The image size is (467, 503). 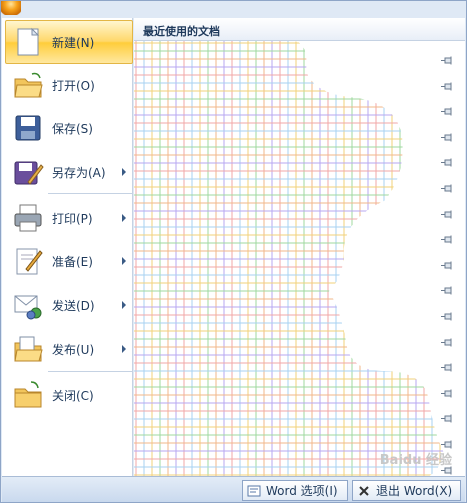 I want to click on print-icon, so click(x=28, y=218).